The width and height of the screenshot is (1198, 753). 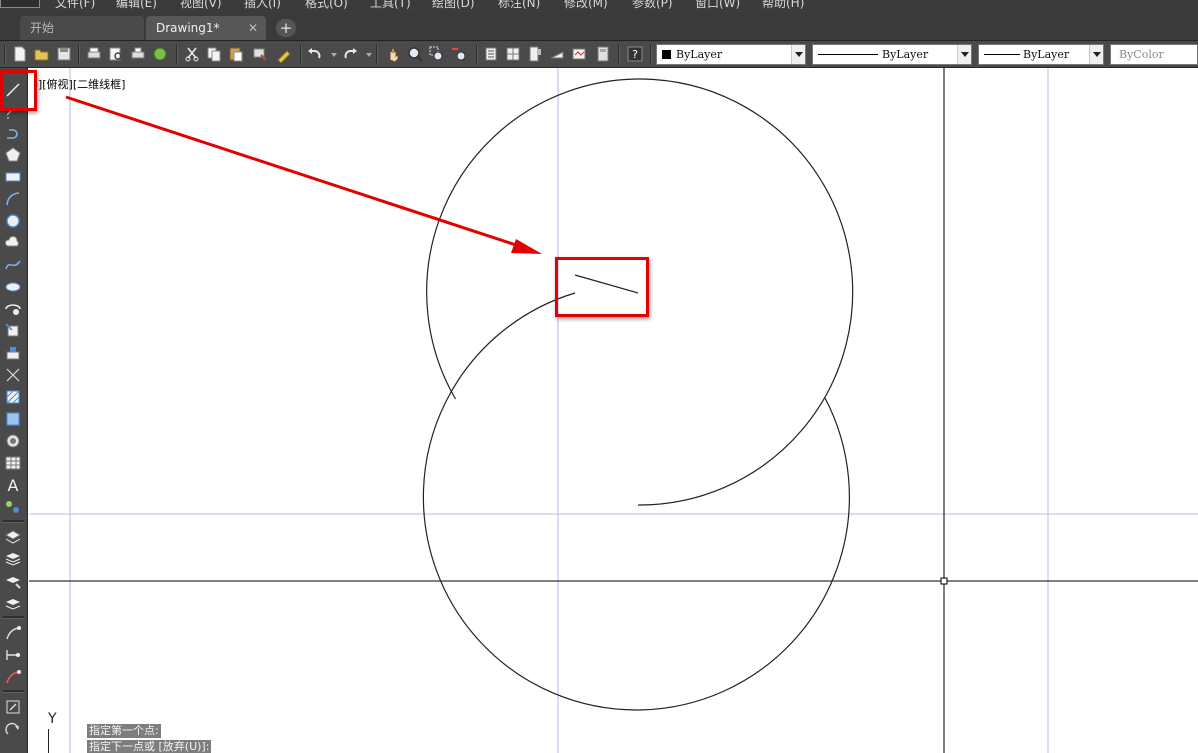 I want to click on annotation-arrow, so click(x=303, y=174).